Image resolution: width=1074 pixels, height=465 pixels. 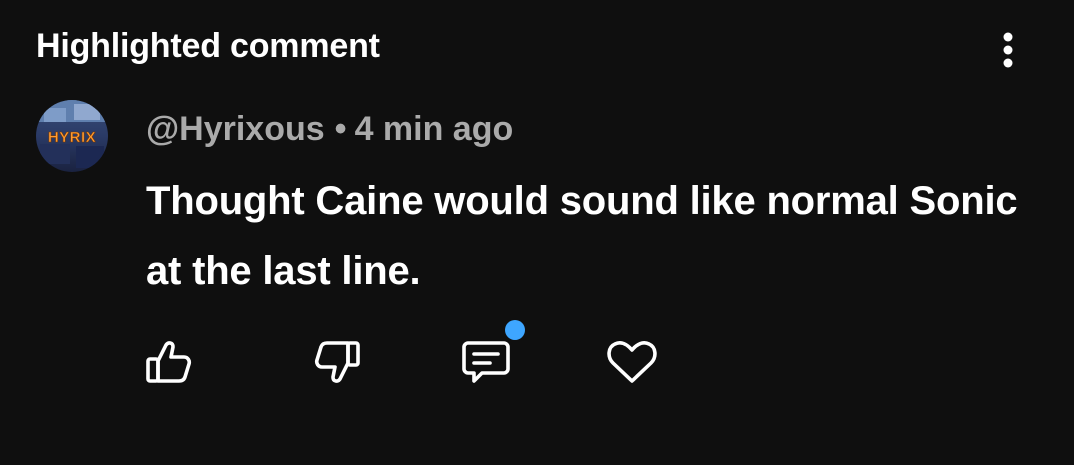 What do you see at coordinates (208, 46) in the screenshot?
I see `page-title: Highlighted comment` at bounding box center [208, 46].